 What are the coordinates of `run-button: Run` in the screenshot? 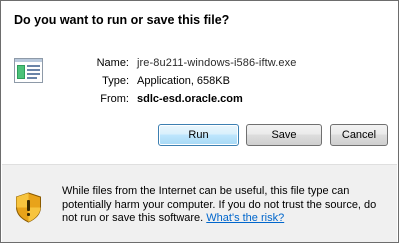 It's located at (198, 135).